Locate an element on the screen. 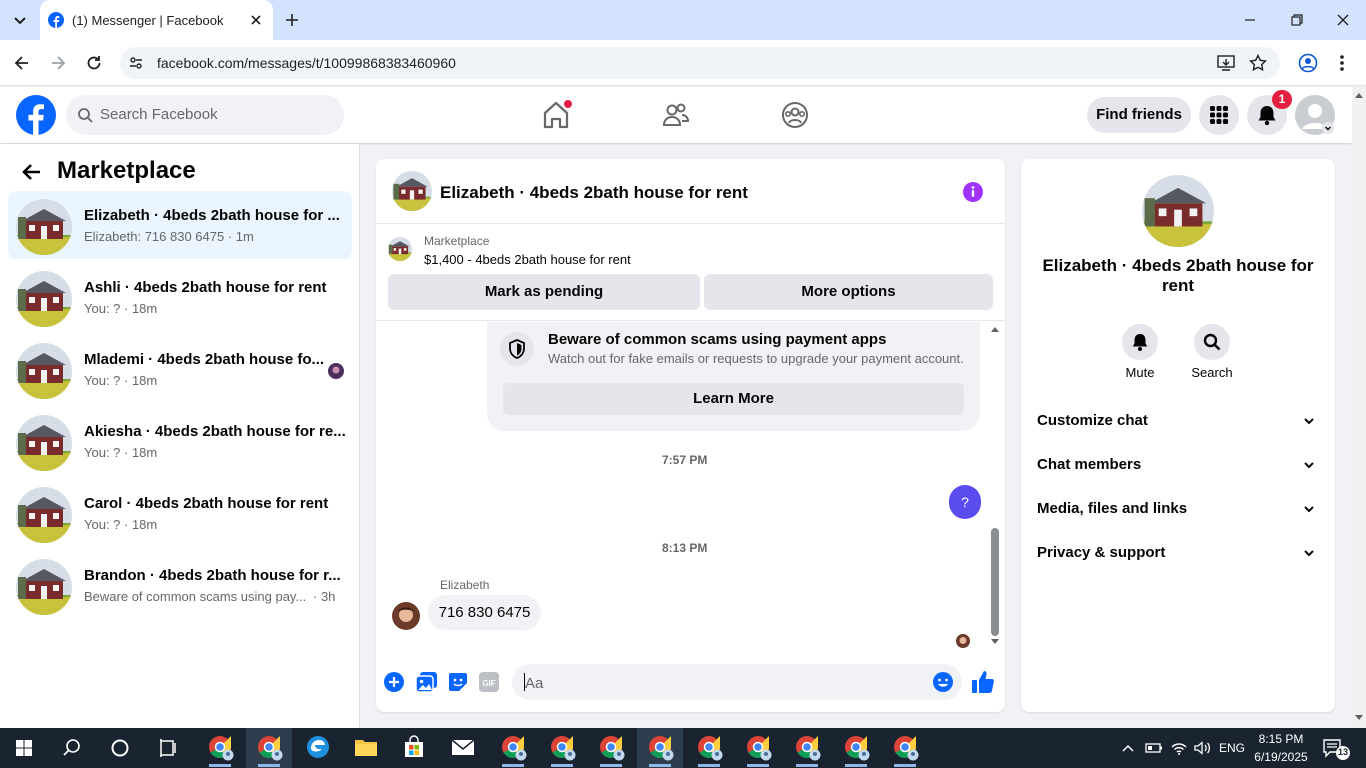  read-receipt-avatar is located at coordinates (963, 641).